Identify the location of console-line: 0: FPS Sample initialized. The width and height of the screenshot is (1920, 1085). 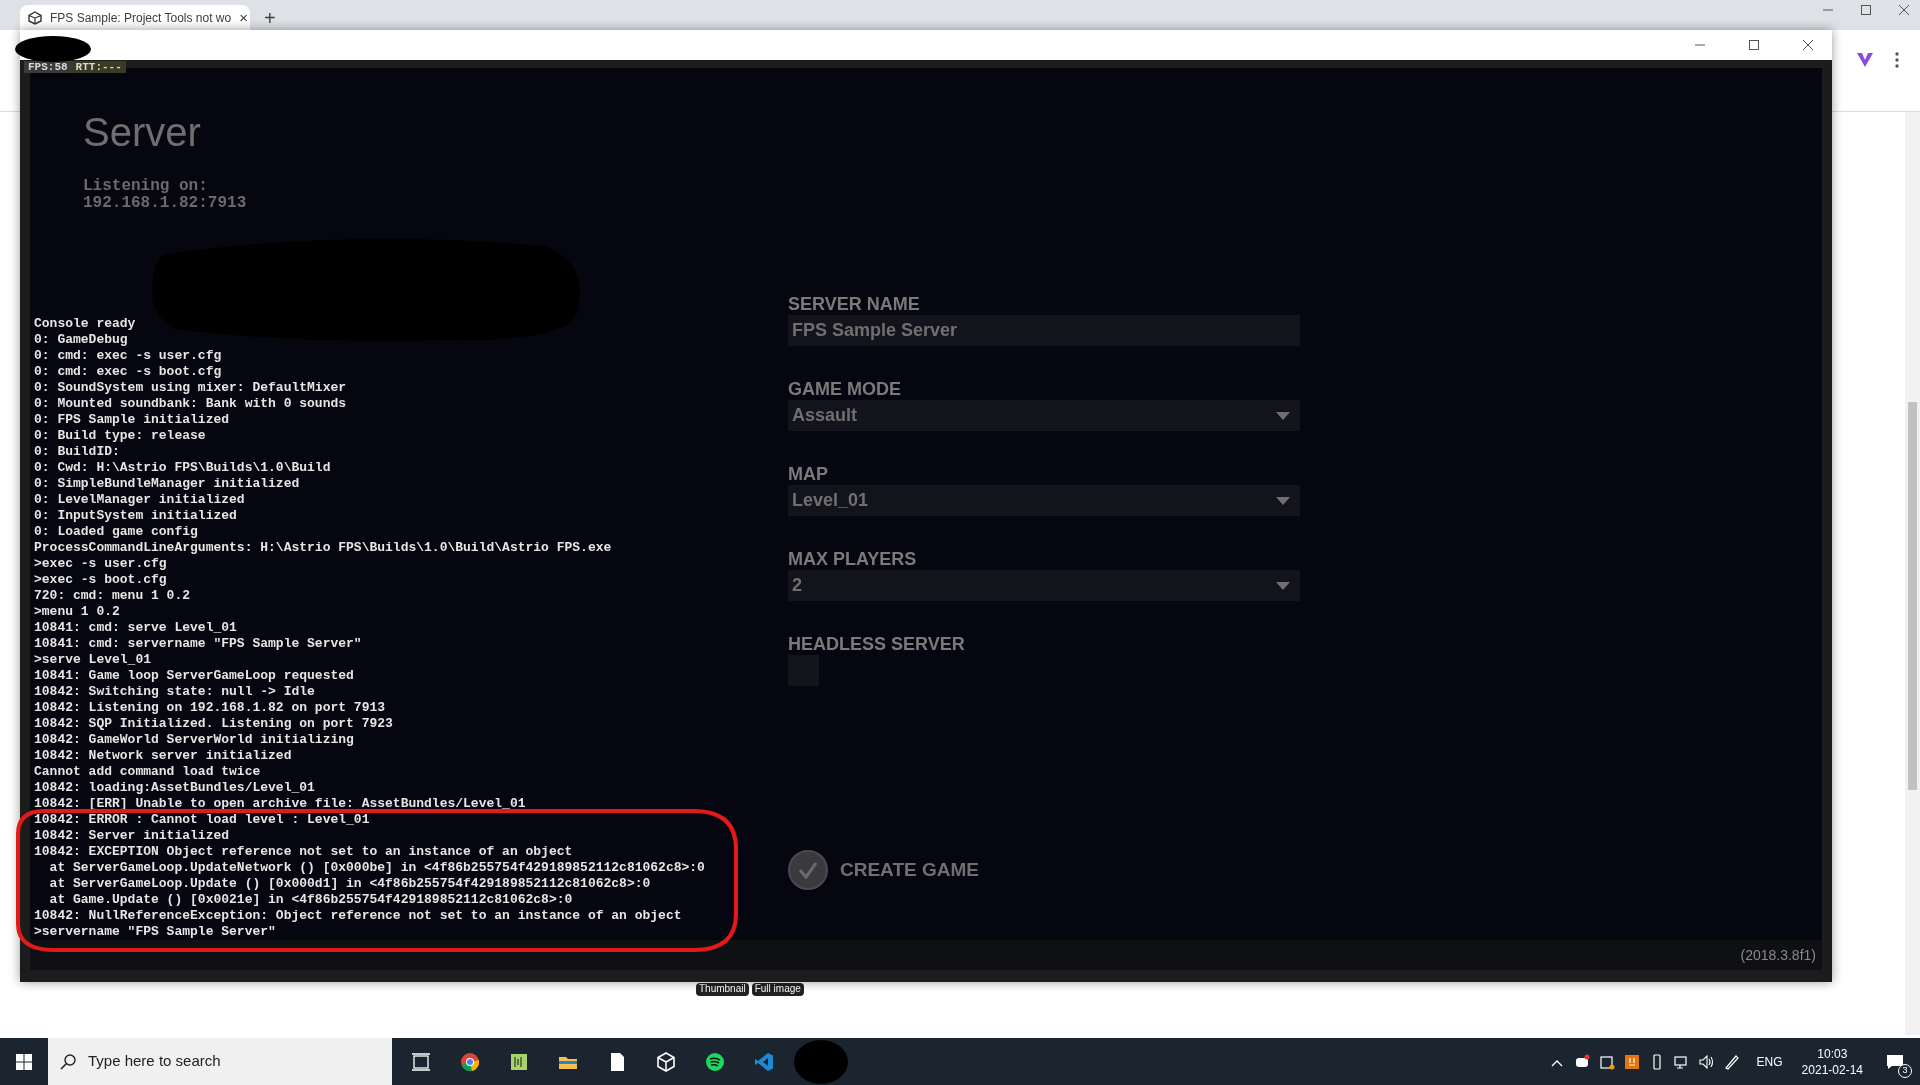
(132, 420).